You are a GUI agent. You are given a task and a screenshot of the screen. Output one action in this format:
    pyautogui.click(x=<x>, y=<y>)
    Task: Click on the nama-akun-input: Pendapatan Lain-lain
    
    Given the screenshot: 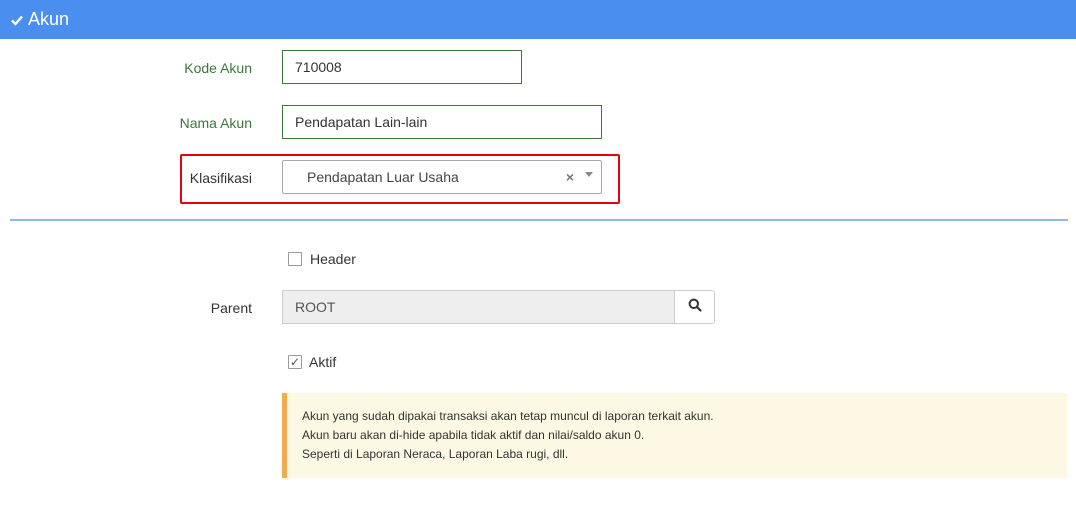 What is the action you would take?
    pyautogui.click(x=442, y=122)
    